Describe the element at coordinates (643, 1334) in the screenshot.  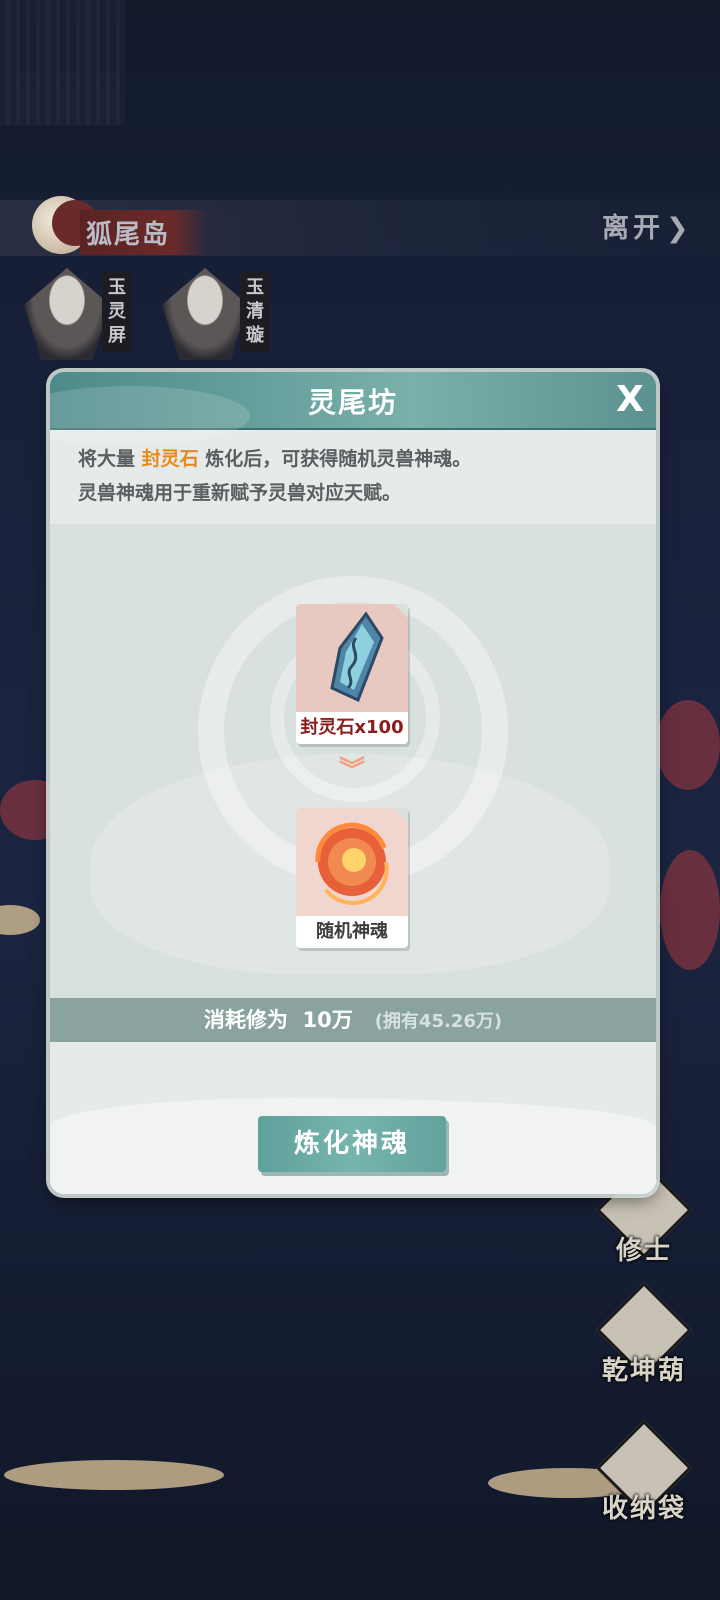
I see `gourd-button: 乾坤葫` at that location.